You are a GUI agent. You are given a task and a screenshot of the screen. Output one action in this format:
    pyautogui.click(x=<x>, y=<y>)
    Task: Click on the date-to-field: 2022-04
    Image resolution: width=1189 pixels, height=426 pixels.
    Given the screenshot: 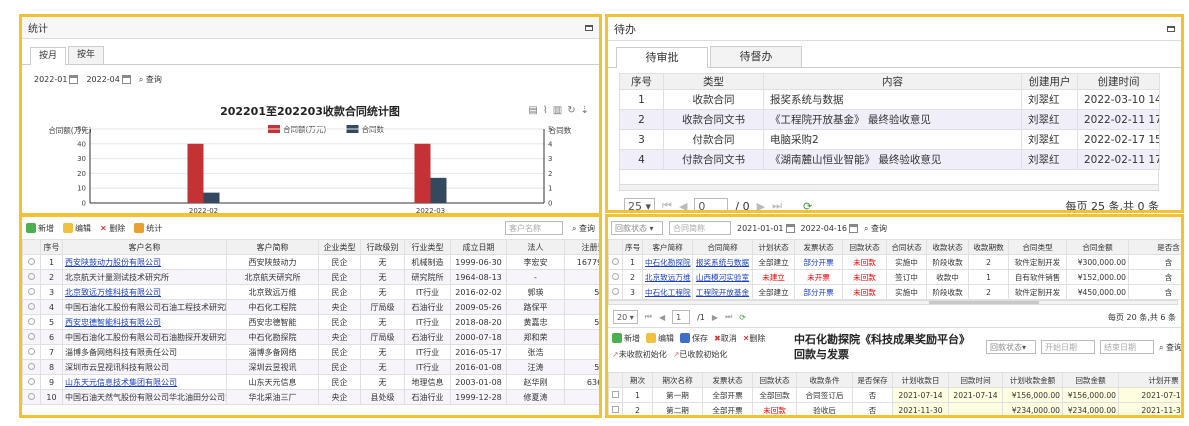 What is the action you would take?
    pyautogui.click(x=108, y=79)
    